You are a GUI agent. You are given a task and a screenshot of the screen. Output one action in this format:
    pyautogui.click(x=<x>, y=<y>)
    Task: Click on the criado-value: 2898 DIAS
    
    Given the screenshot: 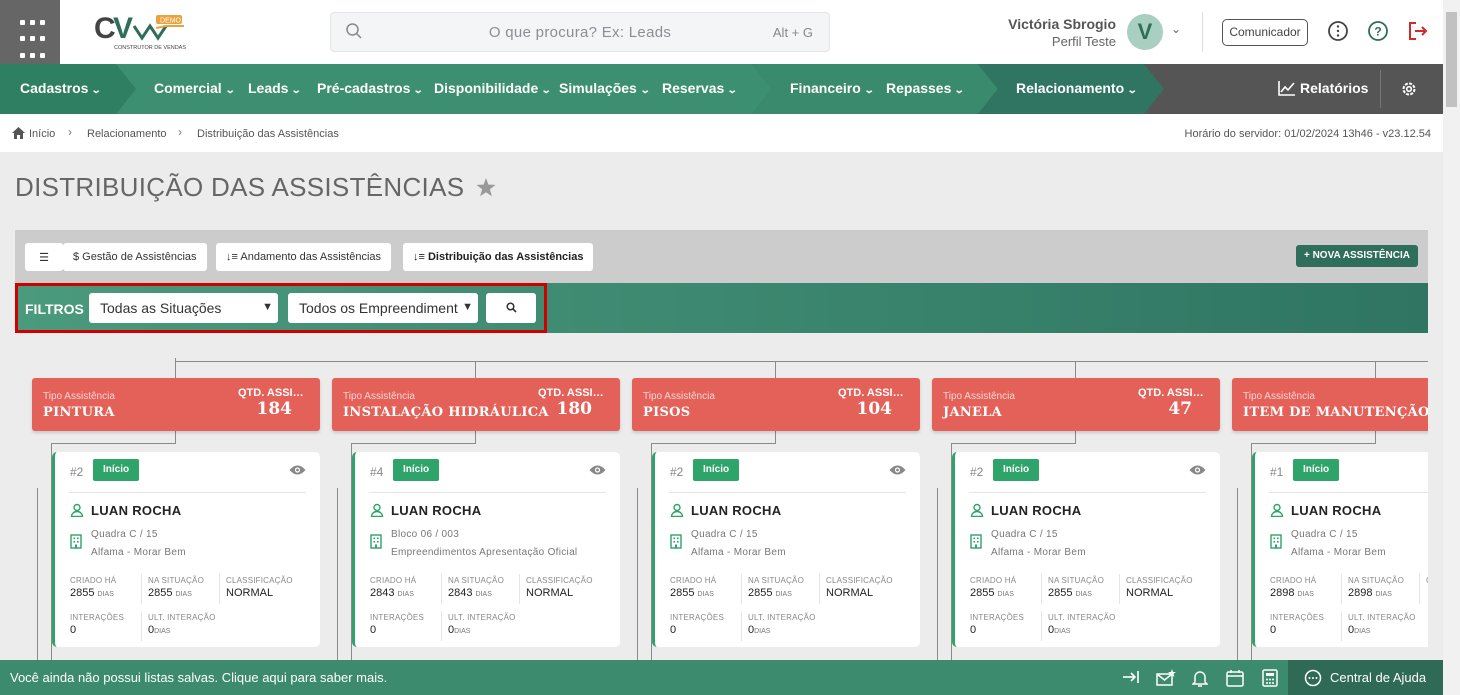 What is the action you would take?
    pyautogui.click(x=1292, y=593)
    